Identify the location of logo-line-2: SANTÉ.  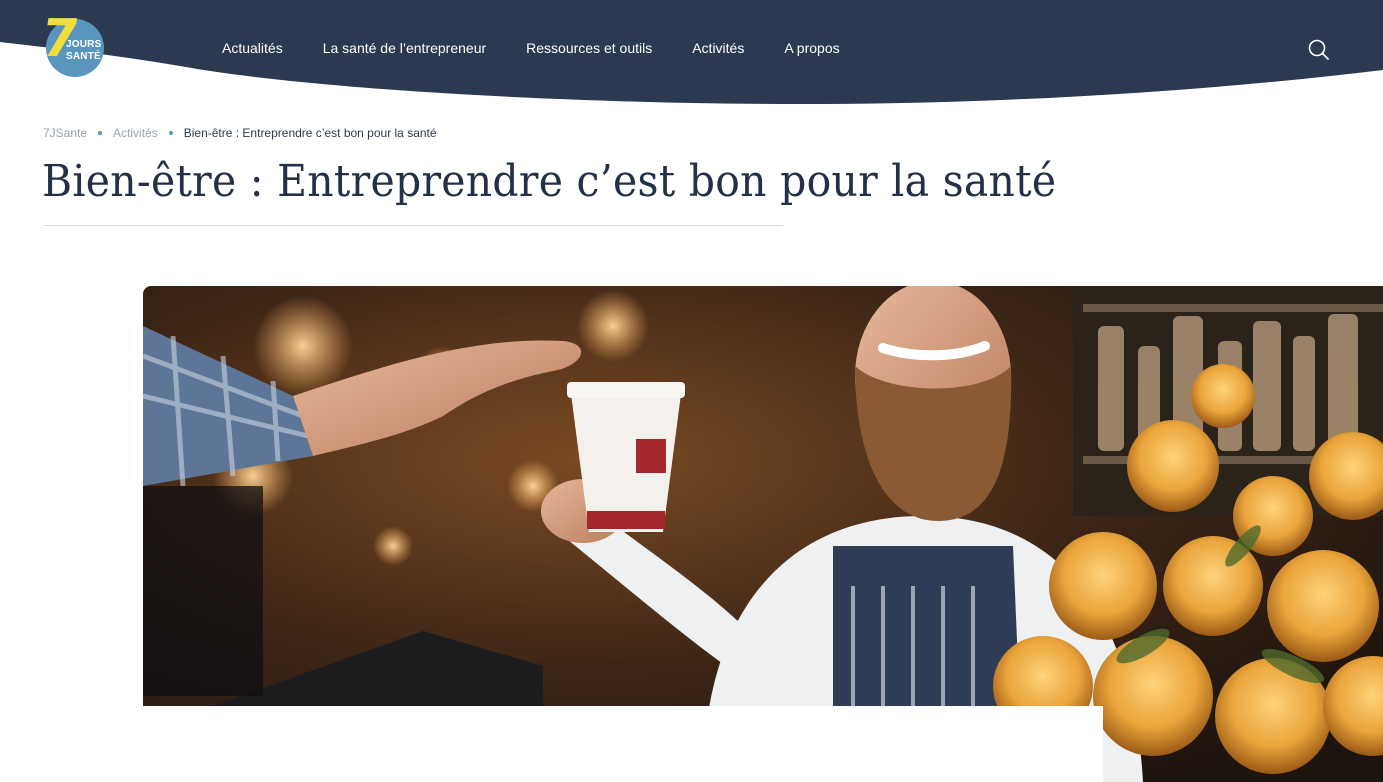
(83, 56).